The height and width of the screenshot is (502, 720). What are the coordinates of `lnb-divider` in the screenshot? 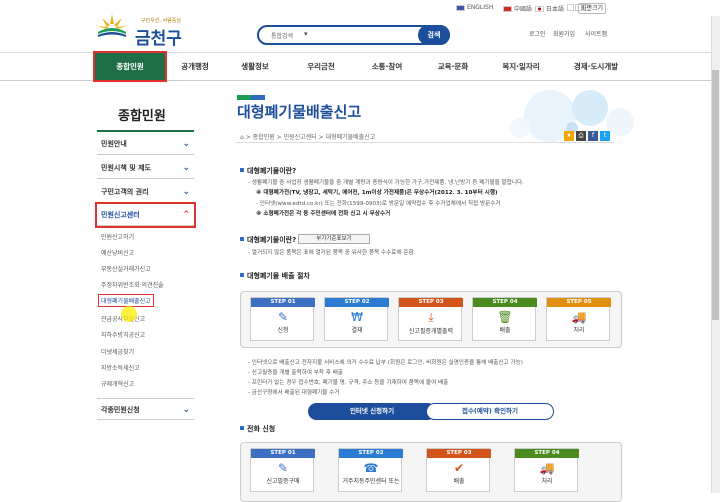 It's located at (145, 131).